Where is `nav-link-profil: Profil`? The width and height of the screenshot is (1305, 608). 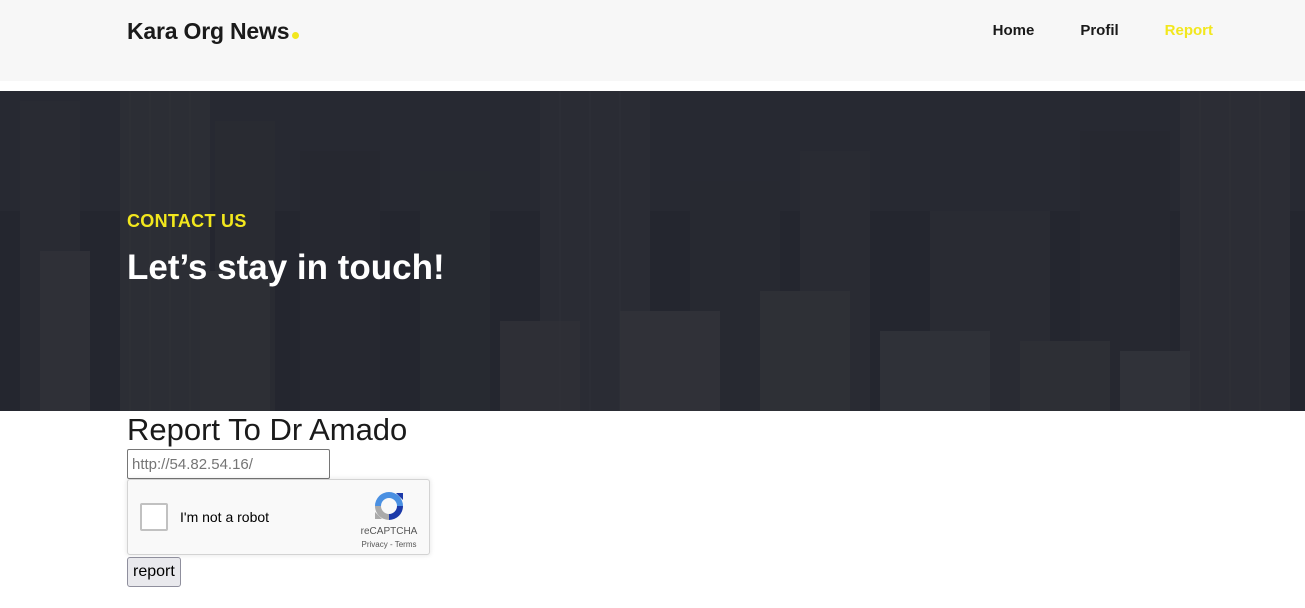 nav-link-profil: Profil is located at coordinates (1099, 30).